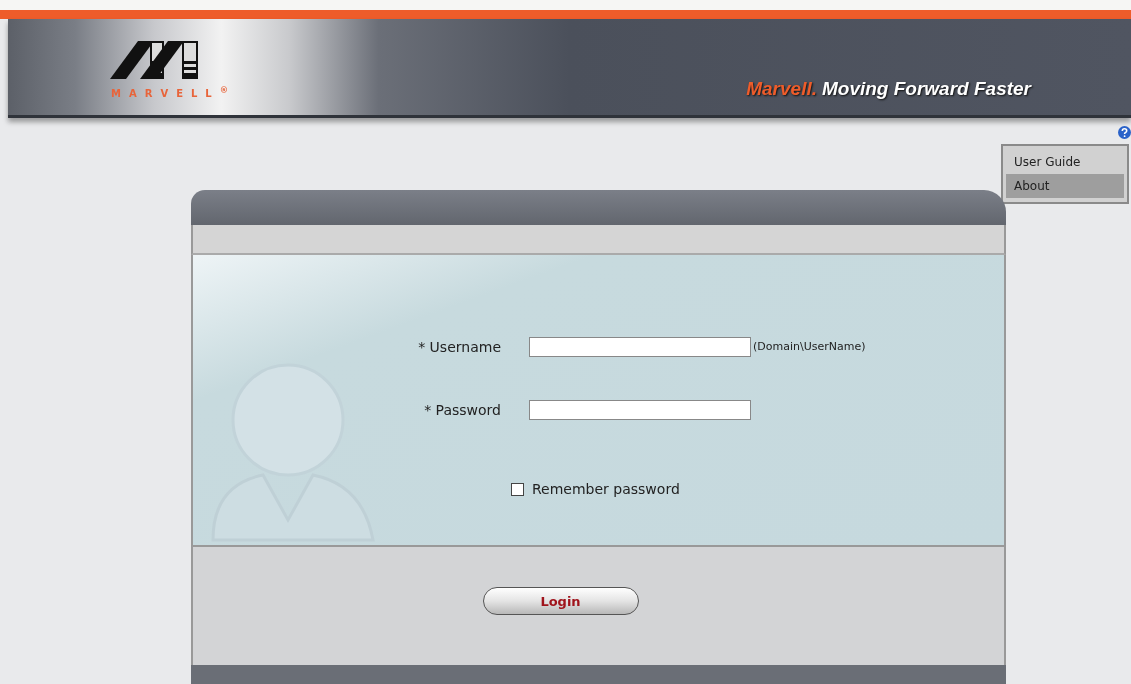  Describe the element at coordinates (809, 346) in the screenshot. I see `username-hint: (Domain\UserName)` at that location.